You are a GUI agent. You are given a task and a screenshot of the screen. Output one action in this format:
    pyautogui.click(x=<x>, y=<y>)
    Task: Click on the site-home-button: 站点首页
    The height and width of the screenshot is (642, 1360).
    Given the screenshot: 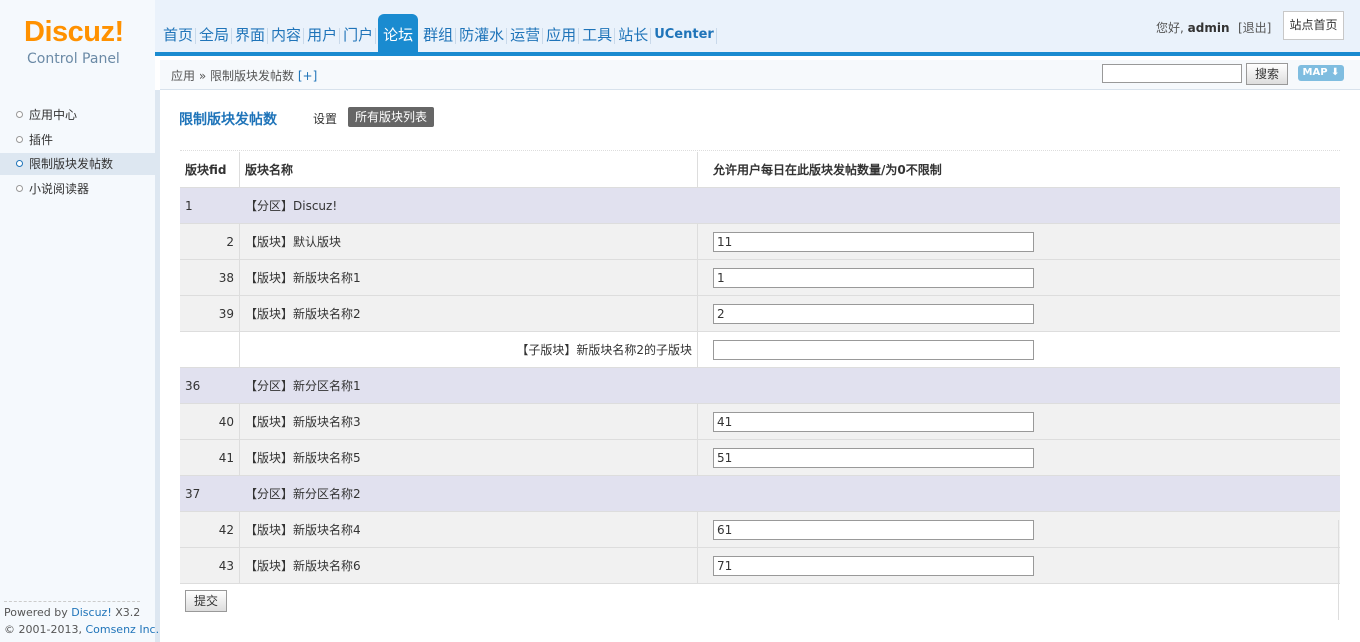 What is the action you would take?
    pyautogui.click(x=1313, y=25)
    